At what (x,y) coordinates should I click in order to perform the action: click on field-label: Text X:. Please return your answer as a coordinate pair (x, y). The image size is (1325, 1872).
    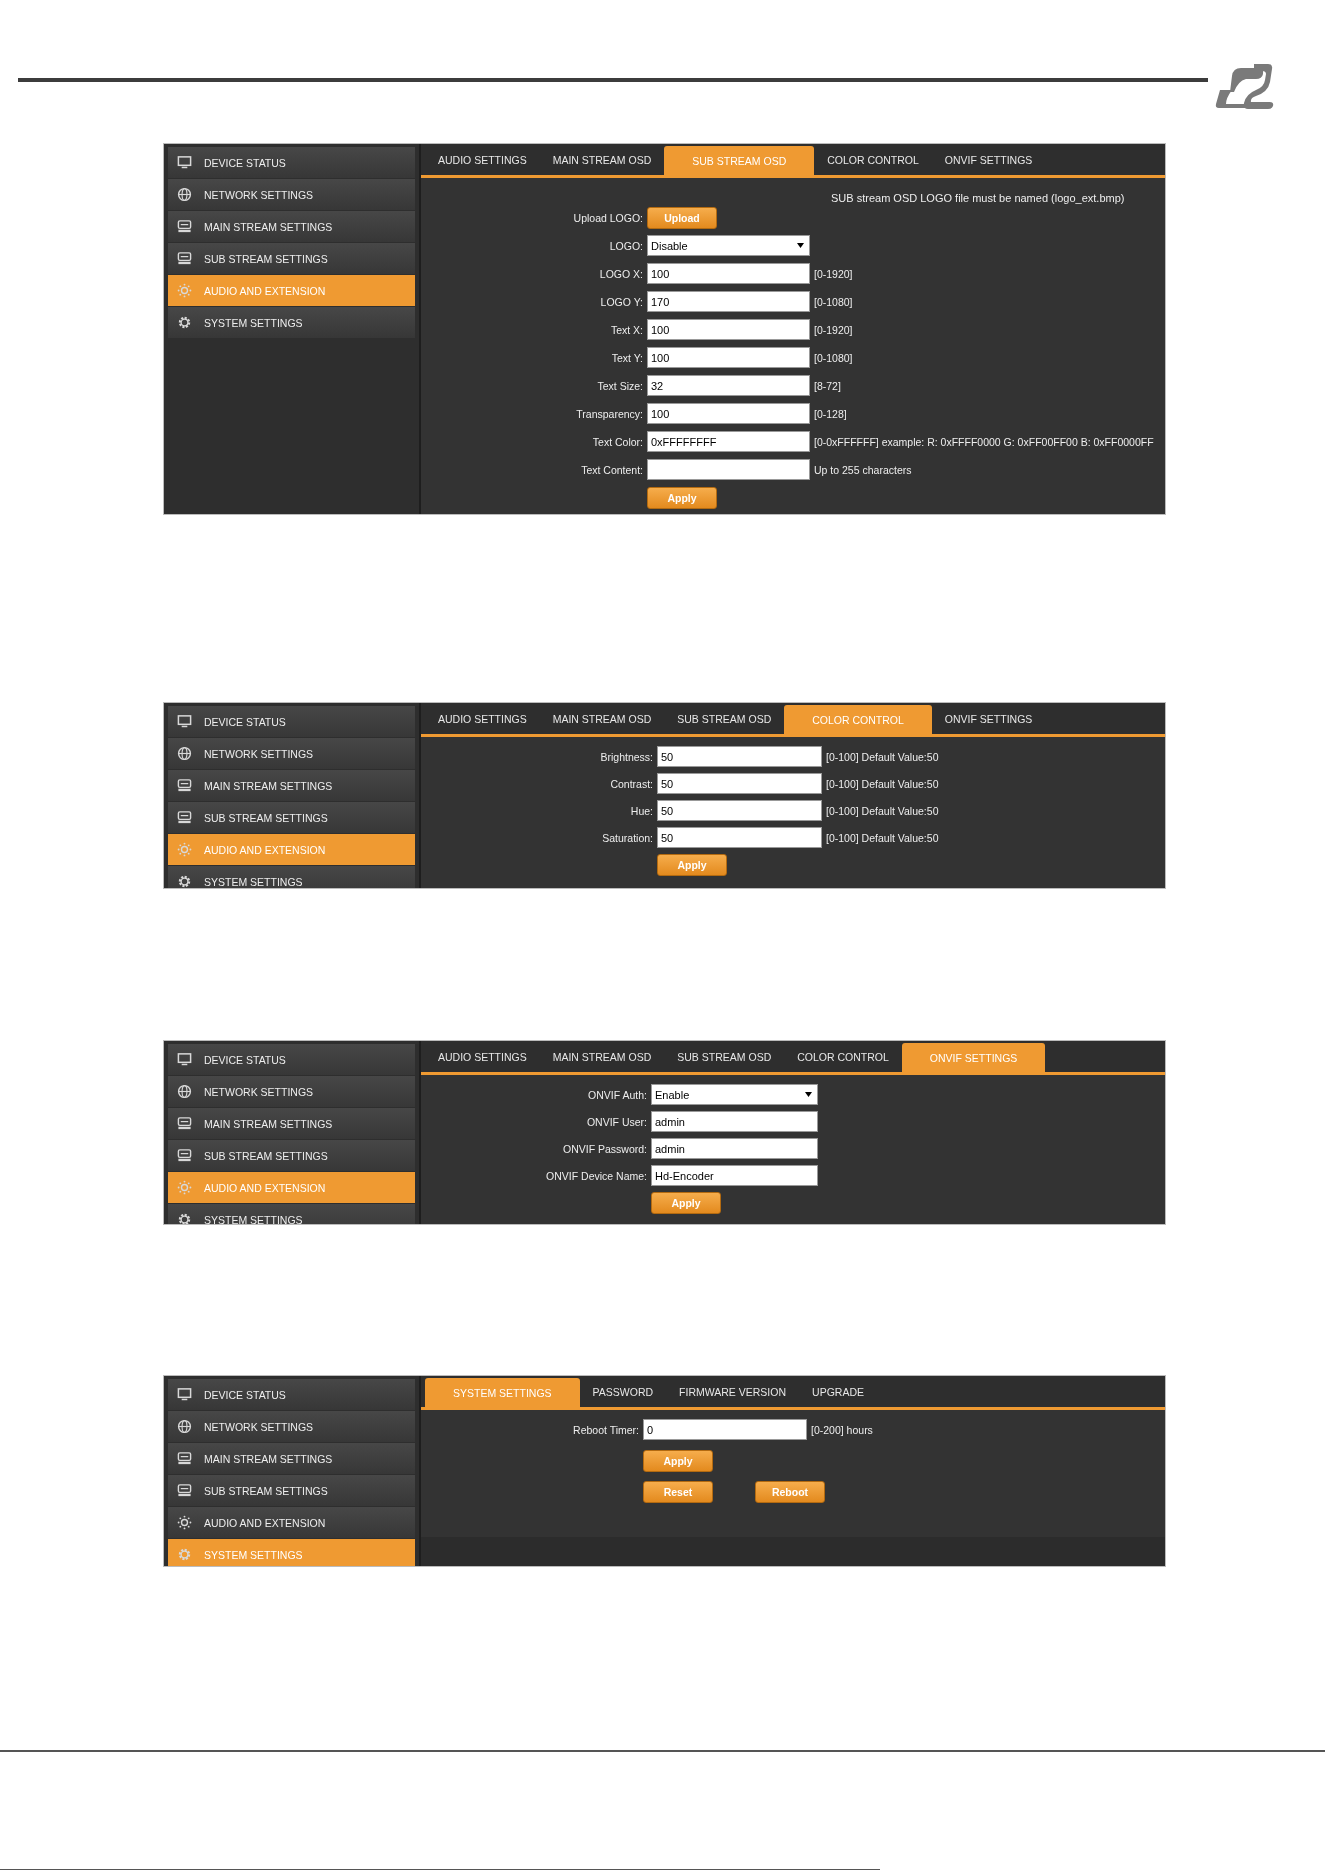
    Looking at the image, I should click on (626, 329).